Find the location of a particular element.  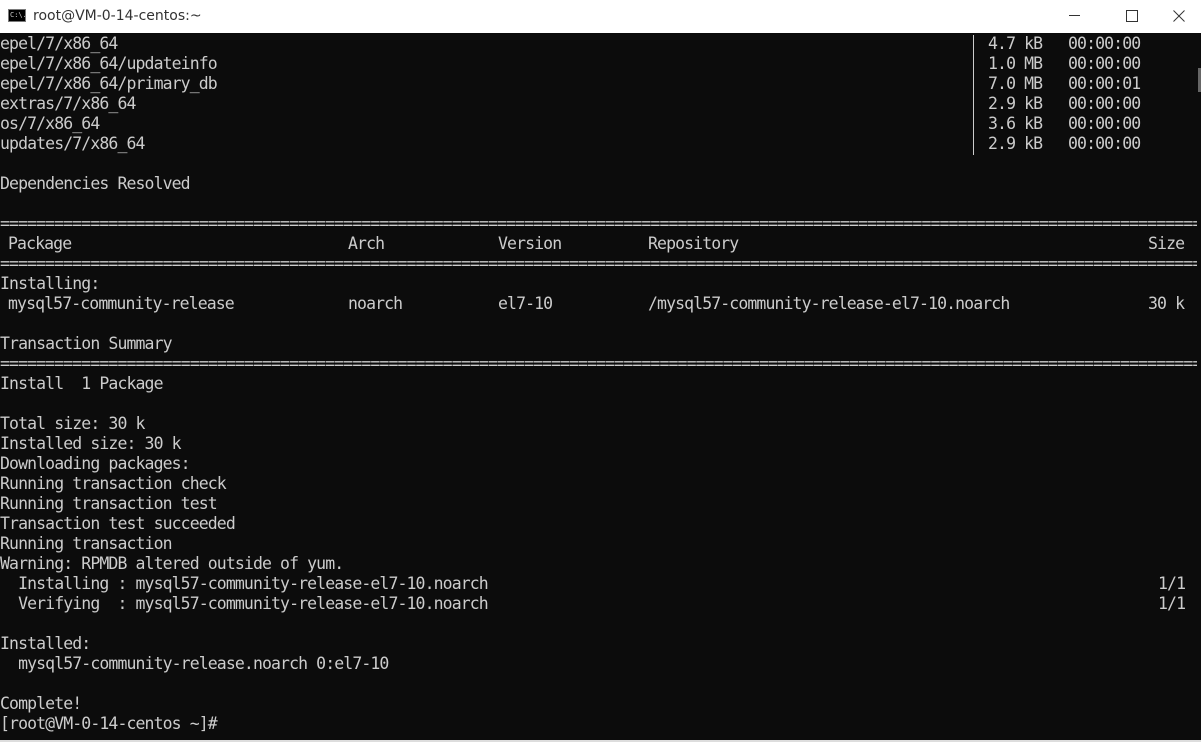

console-app-icon: C:\. is located at coordinates (17, 15).